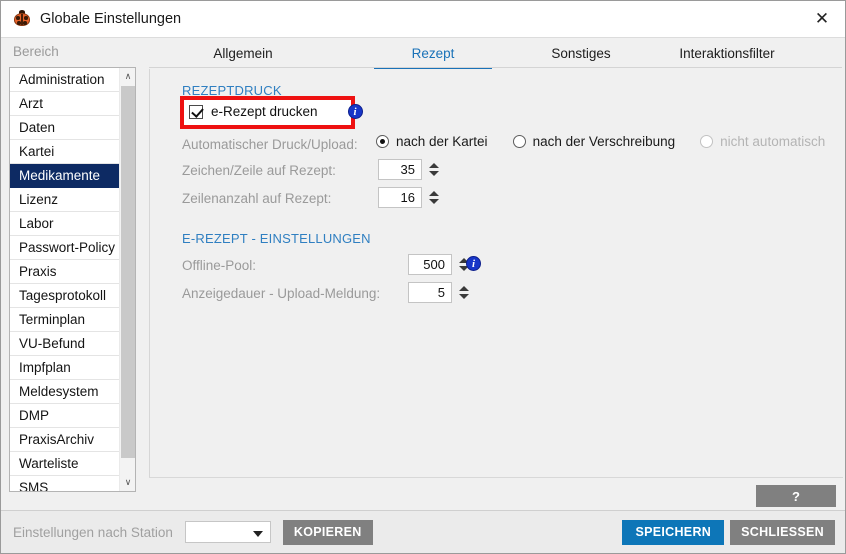 This screenshot has width=846, height=554. Describe the element at coordinates (72, 248) in the screenshot. I see `sidebar-item-passwort-policy: Passwort-Policy` at that location.